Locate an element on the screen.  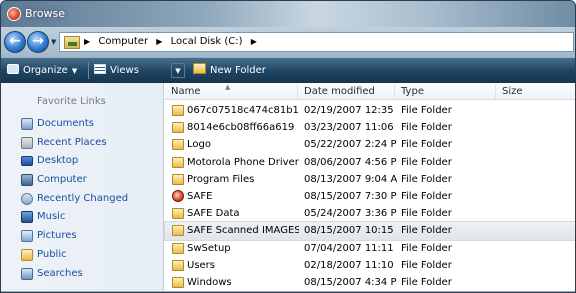
favorite-link-label: Documents is located at coordinates (66, 123).